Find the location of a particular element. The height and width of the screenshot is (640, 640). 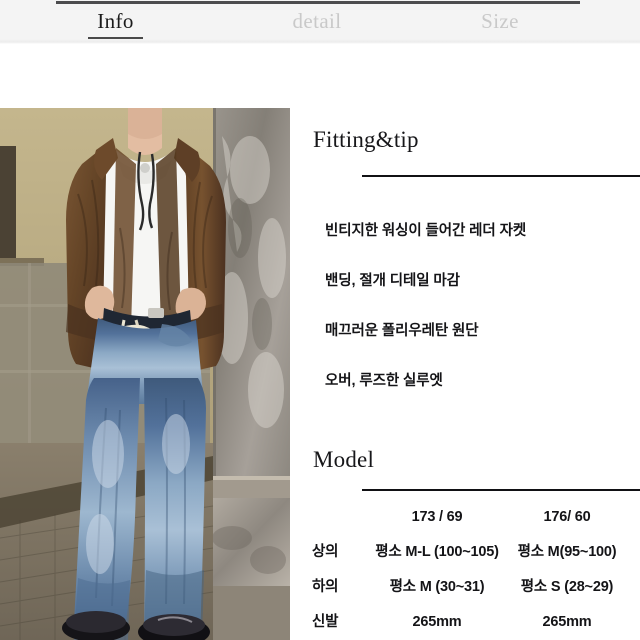

fitting-bullet: 빈티지한 워싱이 들어간 레더 자켓 is located at coordinates (426, 231).